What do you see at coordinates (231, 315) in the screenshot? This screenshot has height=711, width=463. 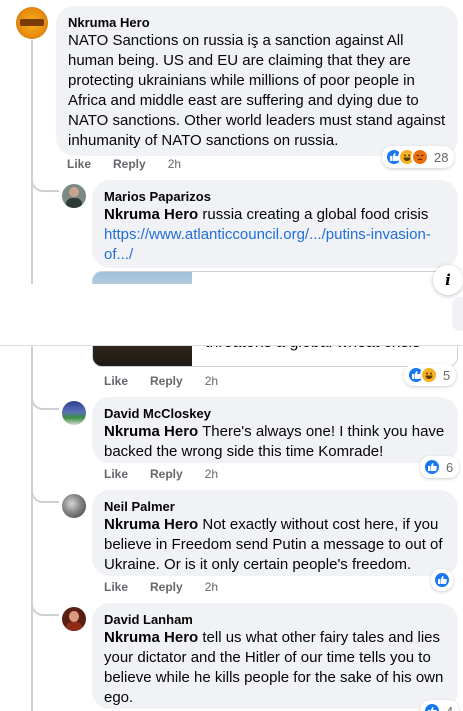 I see `comment-composer-bar` at bounding box center [231, 315].